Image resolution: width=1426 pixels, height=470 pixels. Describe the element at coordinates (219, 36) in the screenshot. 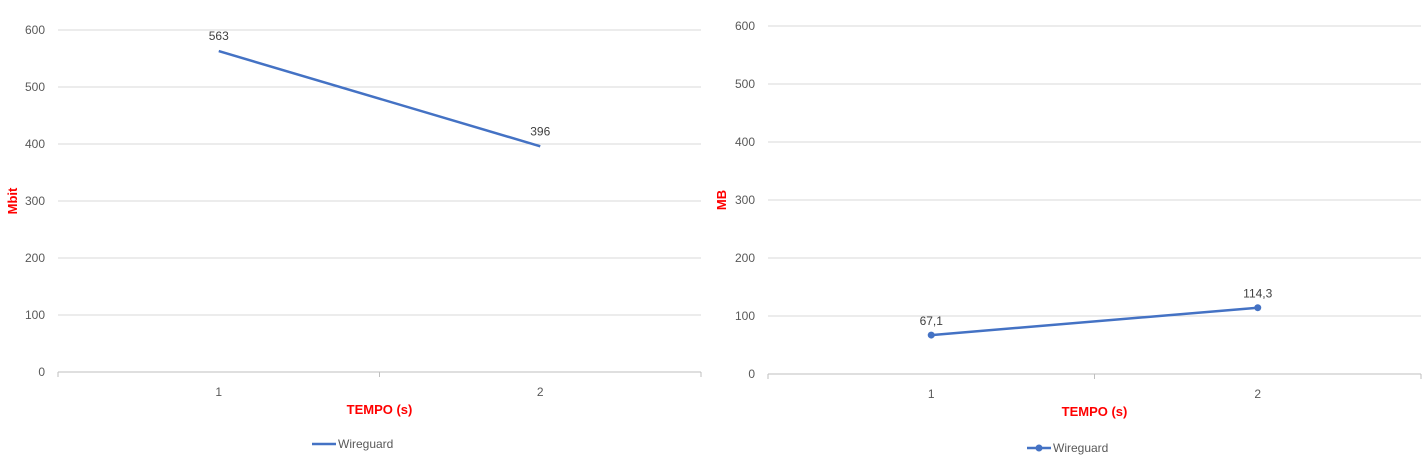

I see `data-label: 563` at that location.